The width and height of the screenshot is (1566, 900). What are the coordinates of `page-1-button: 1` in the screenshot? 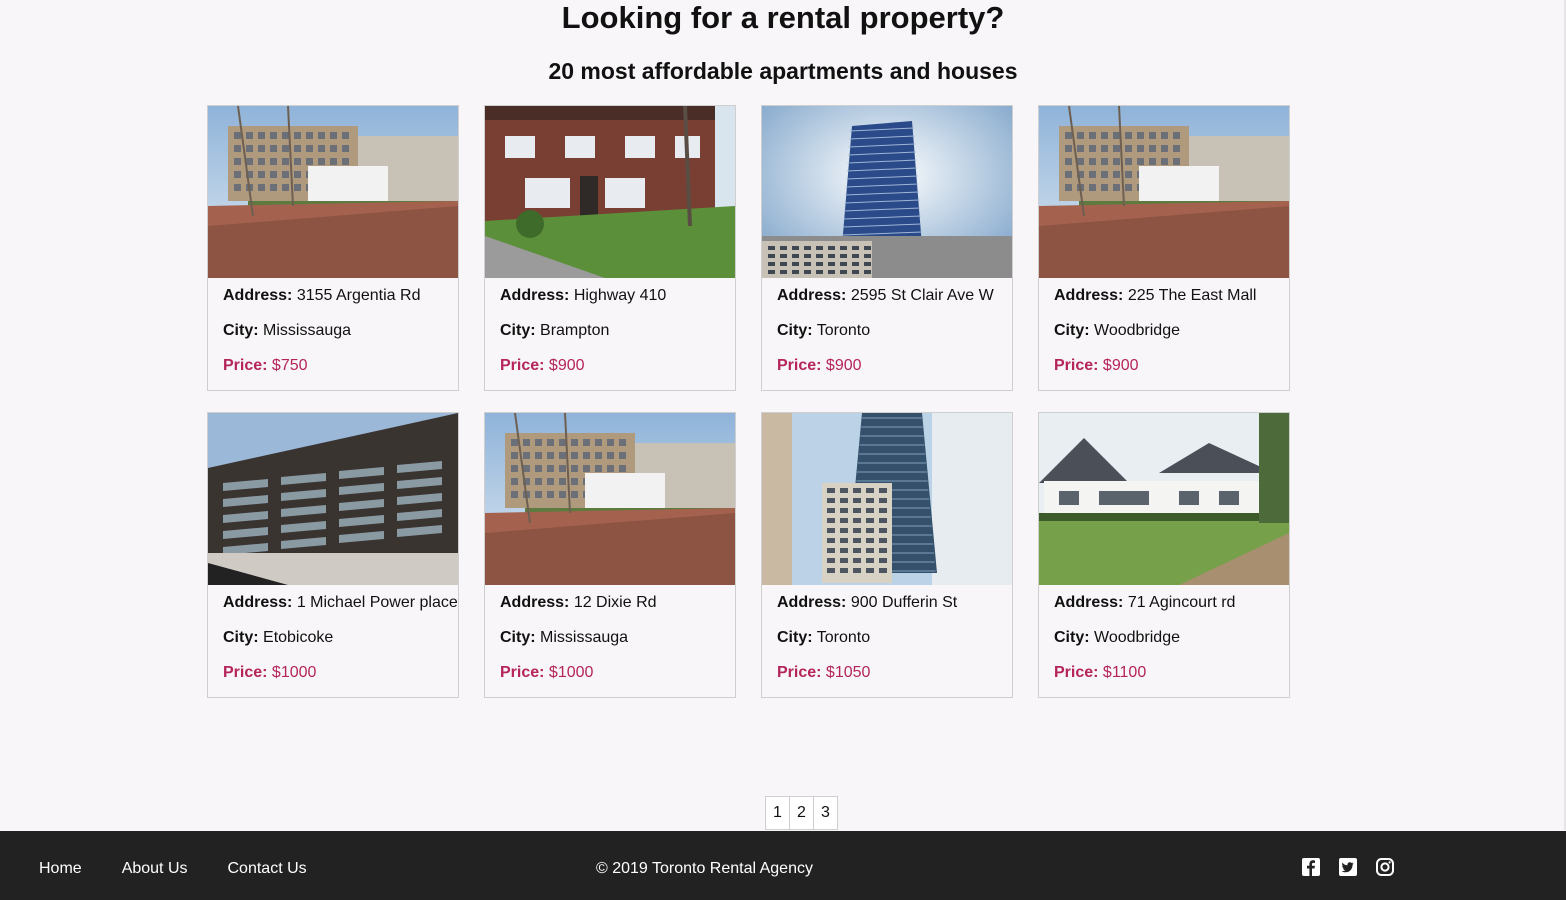 It's located at (777, 813).